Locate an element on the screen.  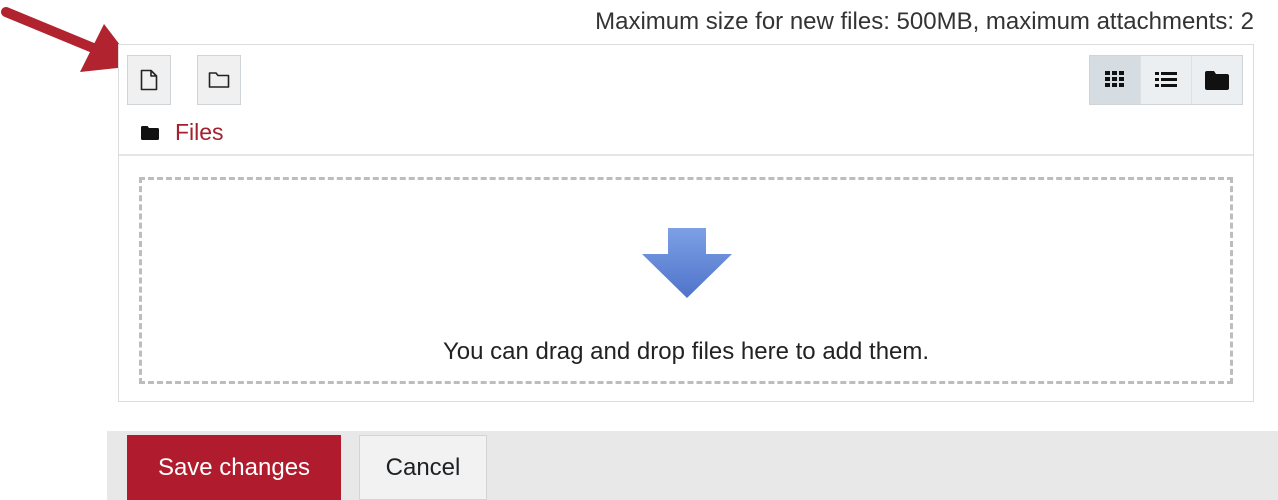
divider is located at coordinates (686, 155).